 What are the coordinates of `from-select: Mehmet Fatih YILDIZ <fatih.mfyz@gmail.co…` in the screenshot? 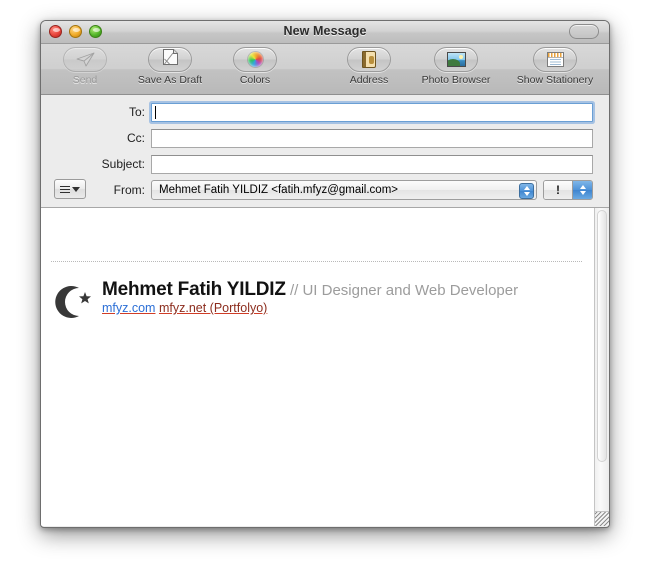 It's located at (344, 190).